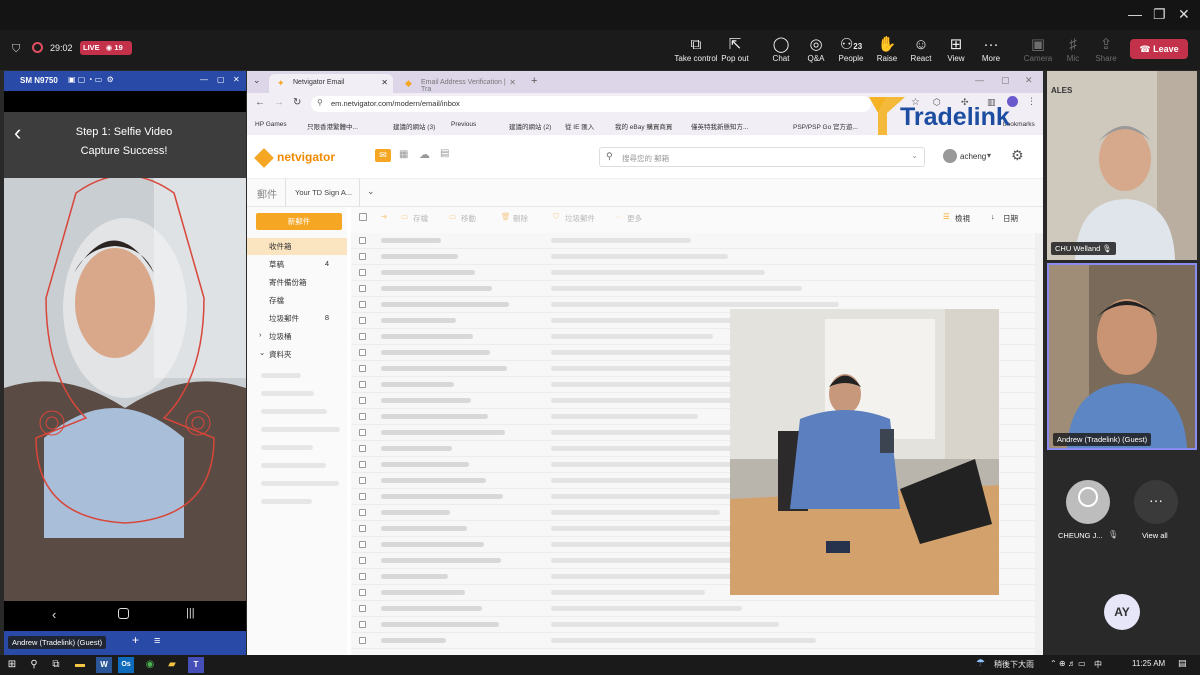 The height and width of the screenshot is (675, 1200). What do you see at coordinates (299, 221) in the screenshot?
I see `compose-button: 新郵件` at bounding box center [299, 221].